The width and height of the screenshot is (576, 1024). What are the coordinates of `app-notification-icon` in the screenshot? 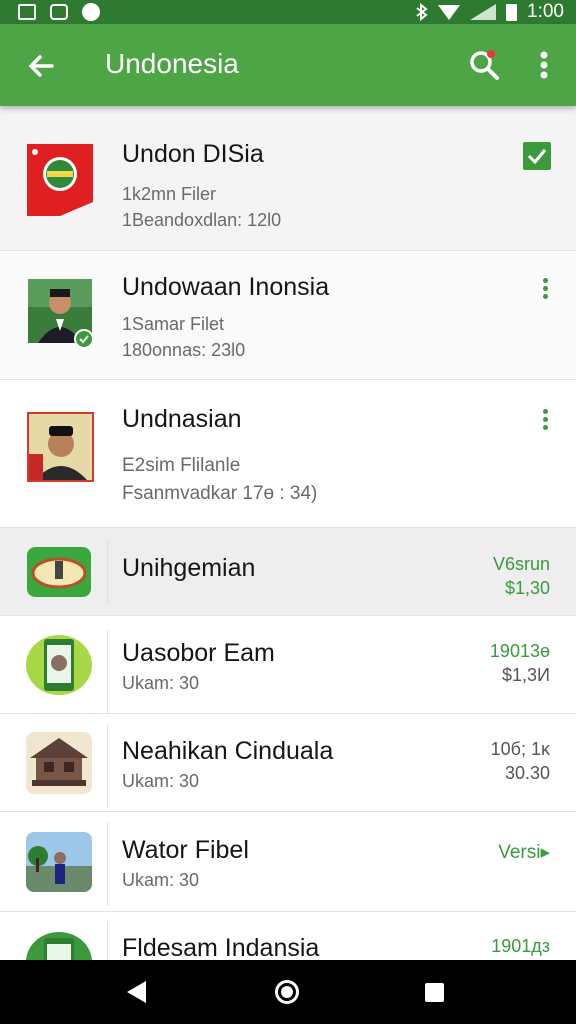 It's located at (91, 12).